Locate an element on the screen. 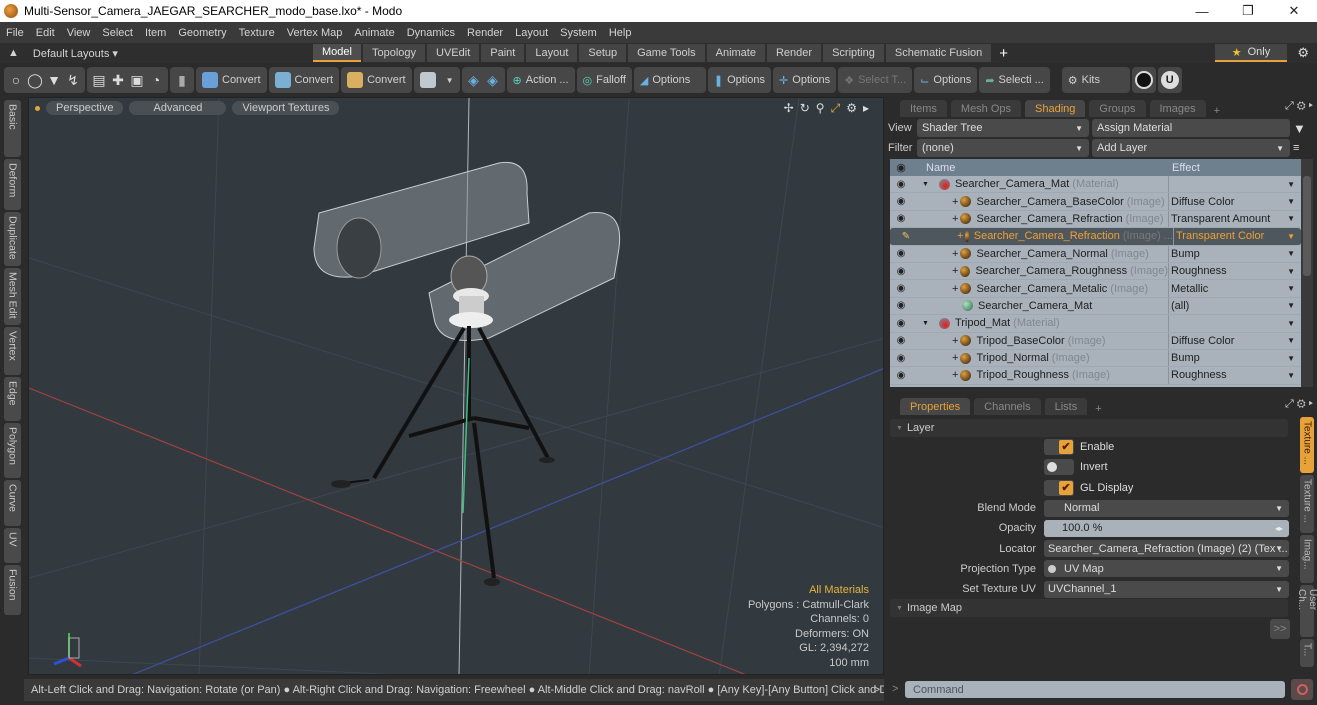 The image size is (1317, 705). shield-icon: ▮ is located at coordinates (182, 80).